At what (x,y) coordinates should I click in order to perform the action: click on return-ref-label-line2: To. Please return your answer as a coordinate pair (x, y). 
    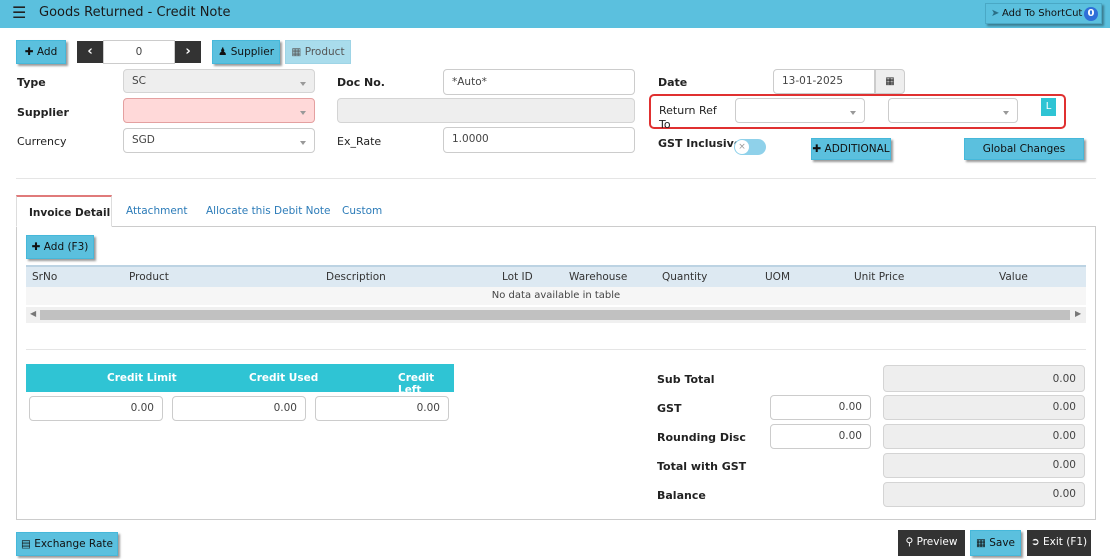
    Looking at the image, I should click on (665, 124).